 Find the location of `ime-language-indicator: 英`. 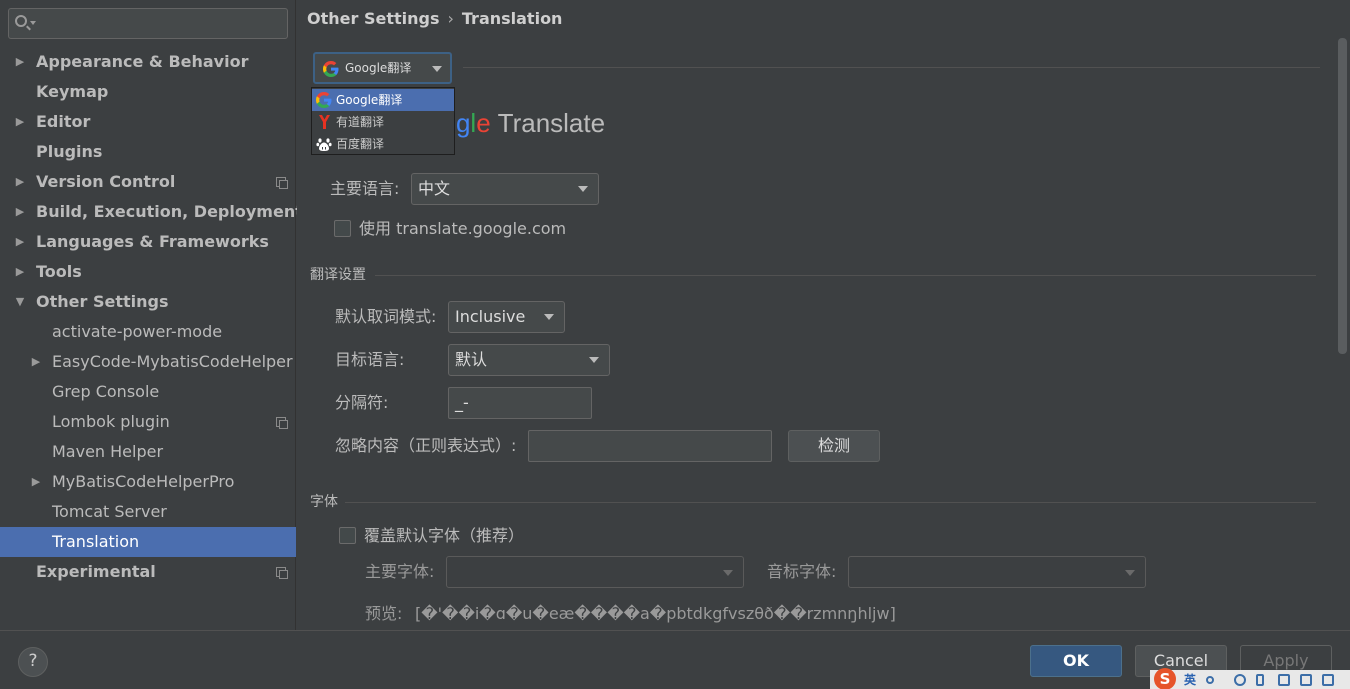

ime-language-indicator: 英 is located at coordinates (1190, 679).